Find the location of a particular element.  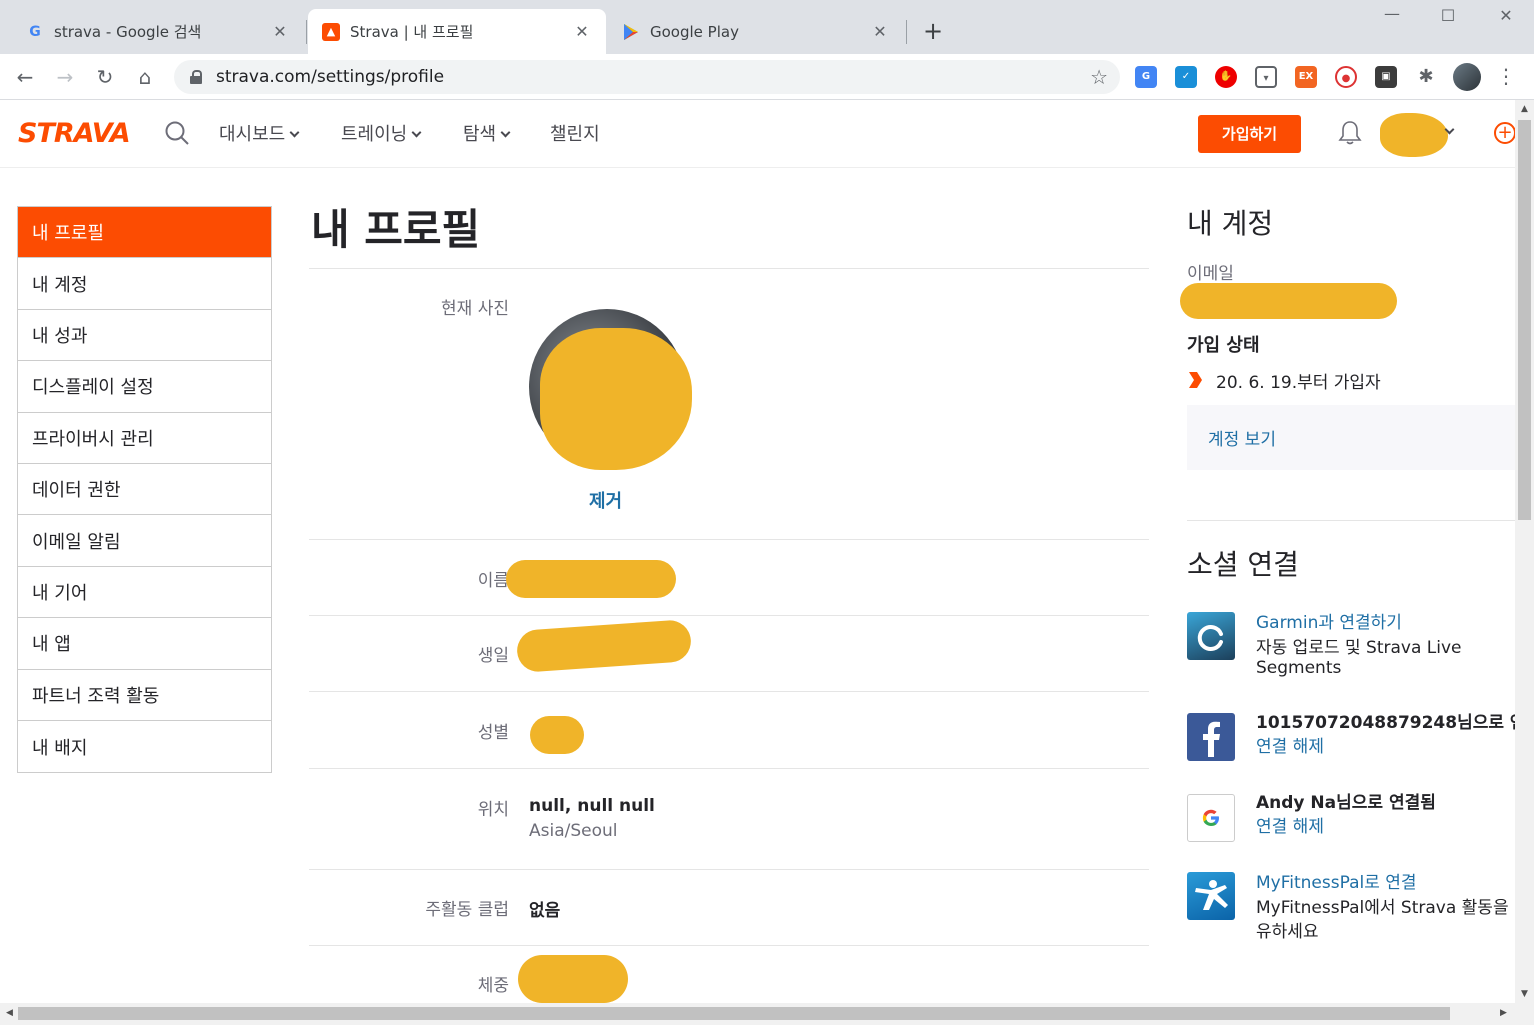

tab-google-search: G strava - Google 검색 ✕ is located at coordinates (158, 31).